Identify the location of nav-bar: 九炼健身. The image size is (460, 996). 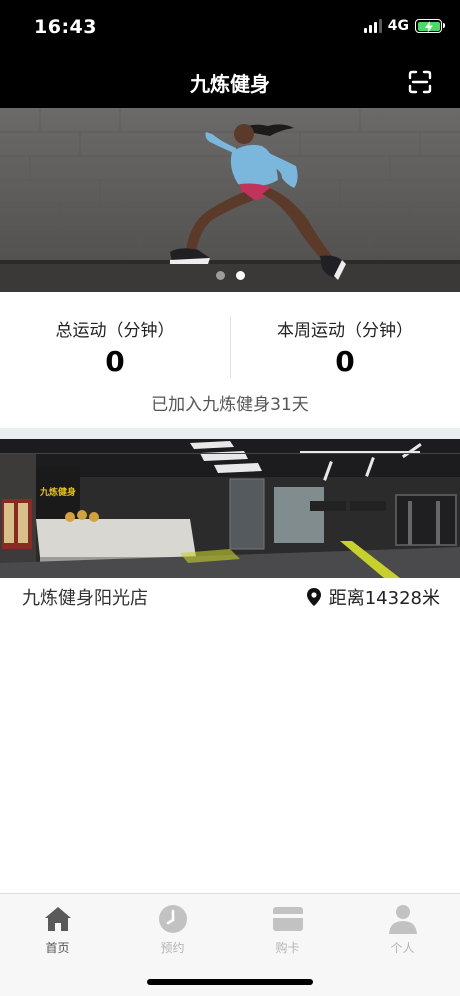
(230, 81).